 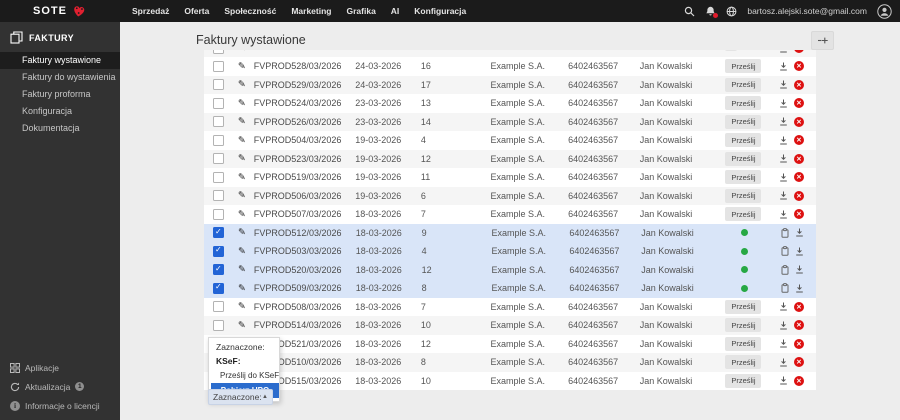 What do you see at coordinates (60, 386) in the screenshot?
I see `update-link: Aktualizacja 1` at bounding box center [60, 386].